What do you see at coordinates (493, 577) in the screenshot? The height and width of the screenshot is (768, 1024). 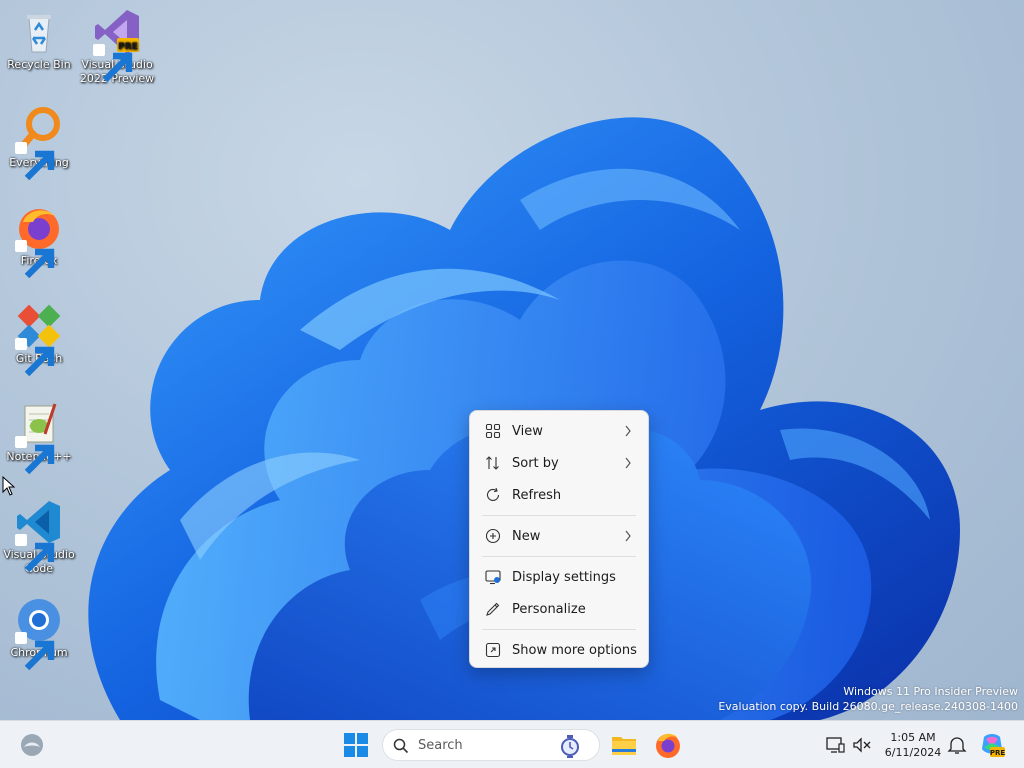 I see `display-settings-icon` at bounding box center [493, 577].